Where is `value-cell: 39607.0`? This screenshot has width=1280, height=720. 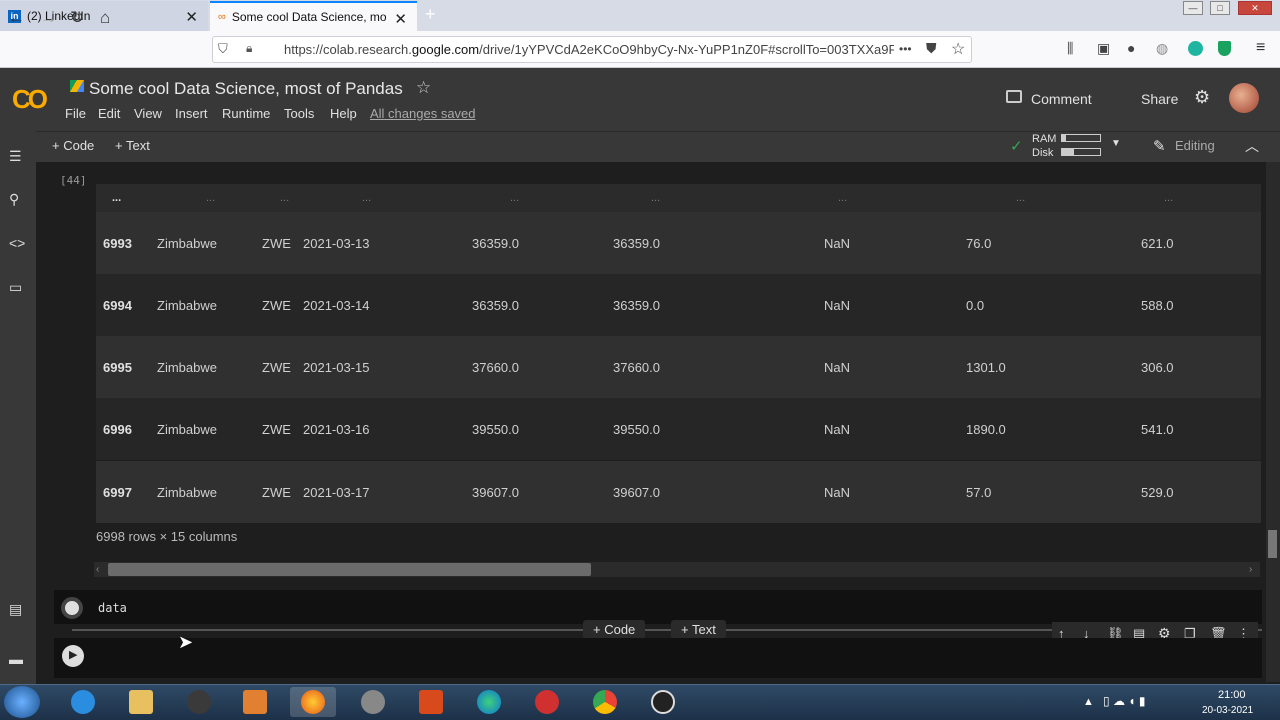
value-cell: 39607.0 is located at coordinates (636, 492).